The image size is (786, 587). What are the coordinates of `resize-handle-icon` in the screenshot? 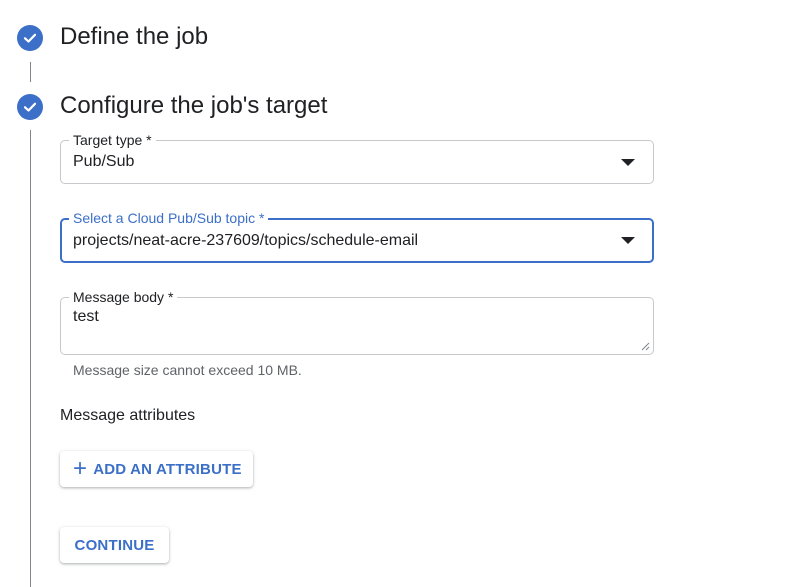 It's located at (645, 346).